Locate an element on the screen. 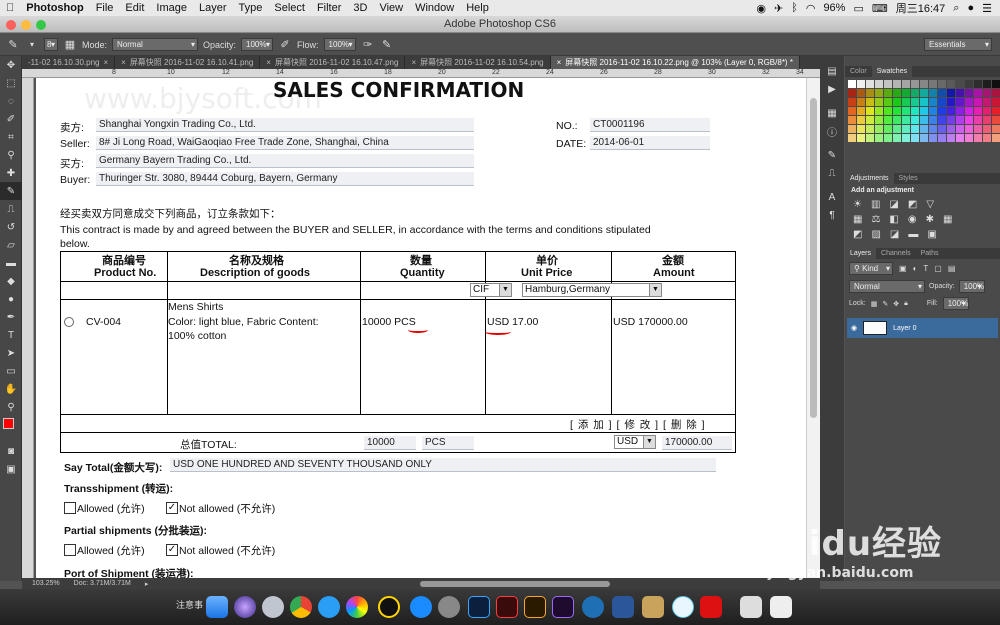 Image resolution: width=1000 pixels, height=625 pixels. invert-icon: ◩ is located at coordinates (857, 234).